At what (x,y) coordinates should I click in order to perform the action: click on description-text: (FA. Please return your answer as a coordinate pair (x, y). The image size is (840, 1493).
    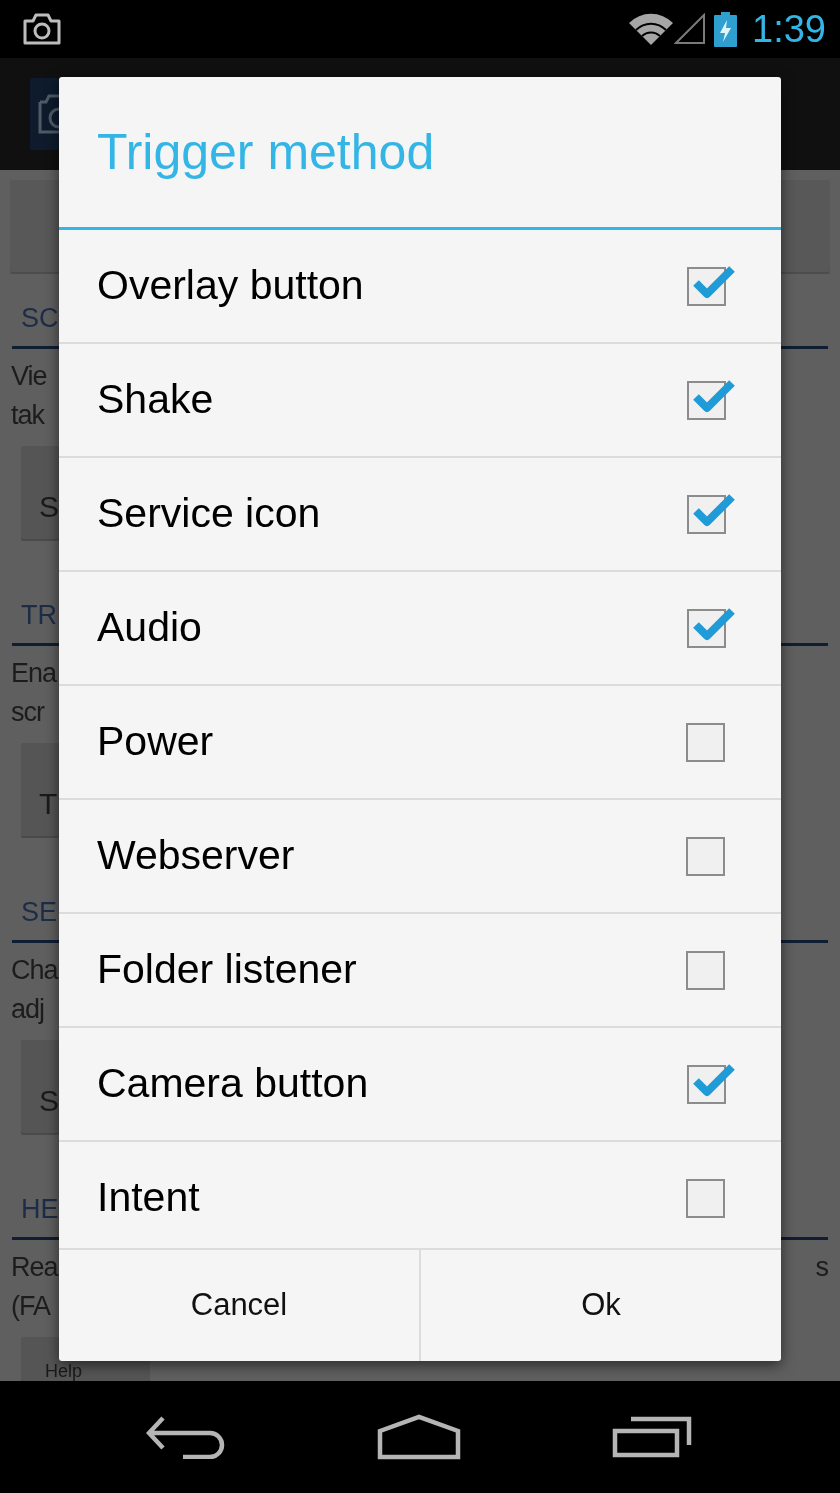
    Looking at the image, I should click on (30, 1306).